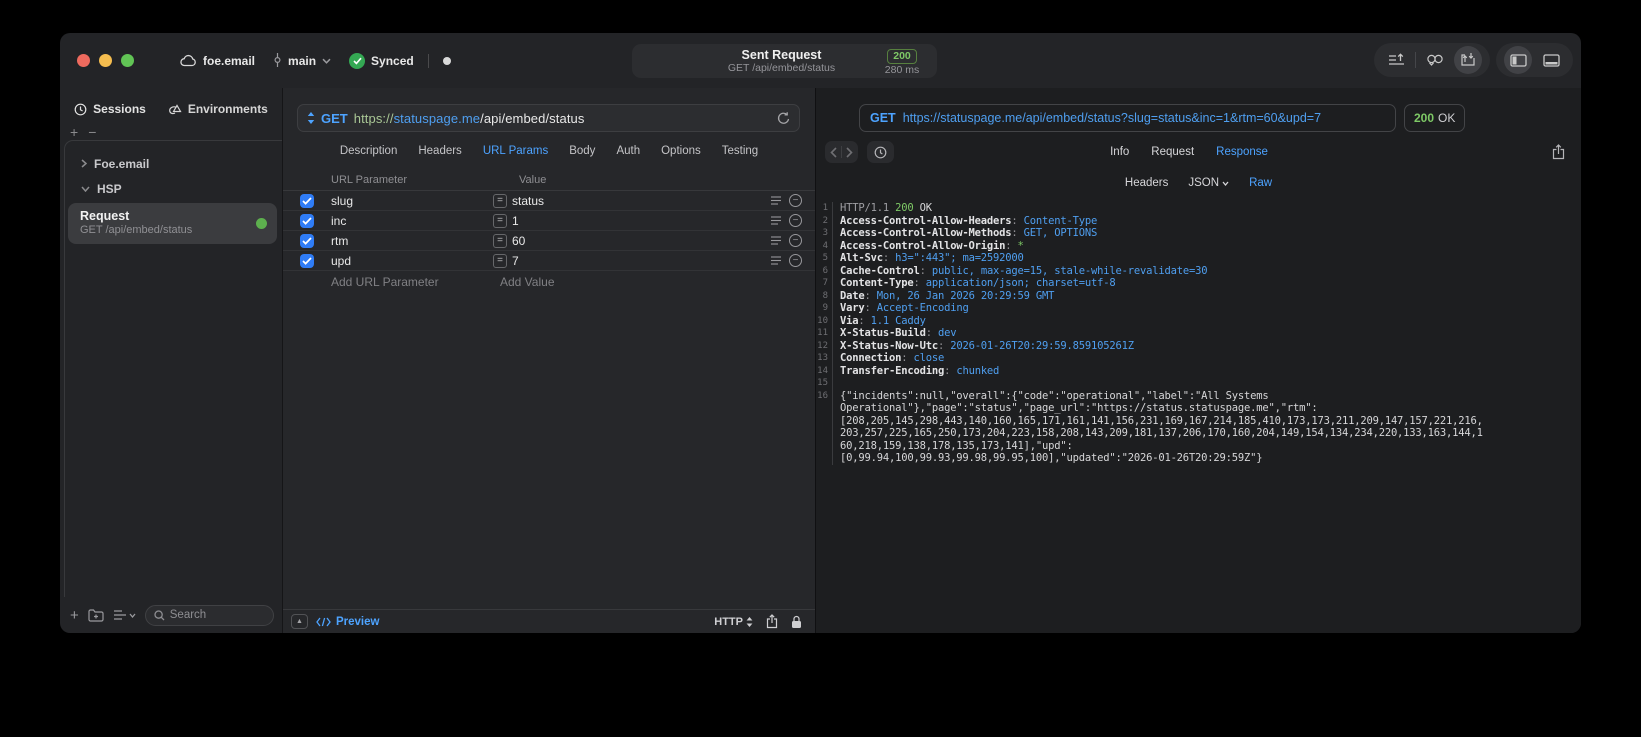 The height and width of the screenshot is (737, 1641). I want to click on subtab-raw: Raw, so click(1260, 183).